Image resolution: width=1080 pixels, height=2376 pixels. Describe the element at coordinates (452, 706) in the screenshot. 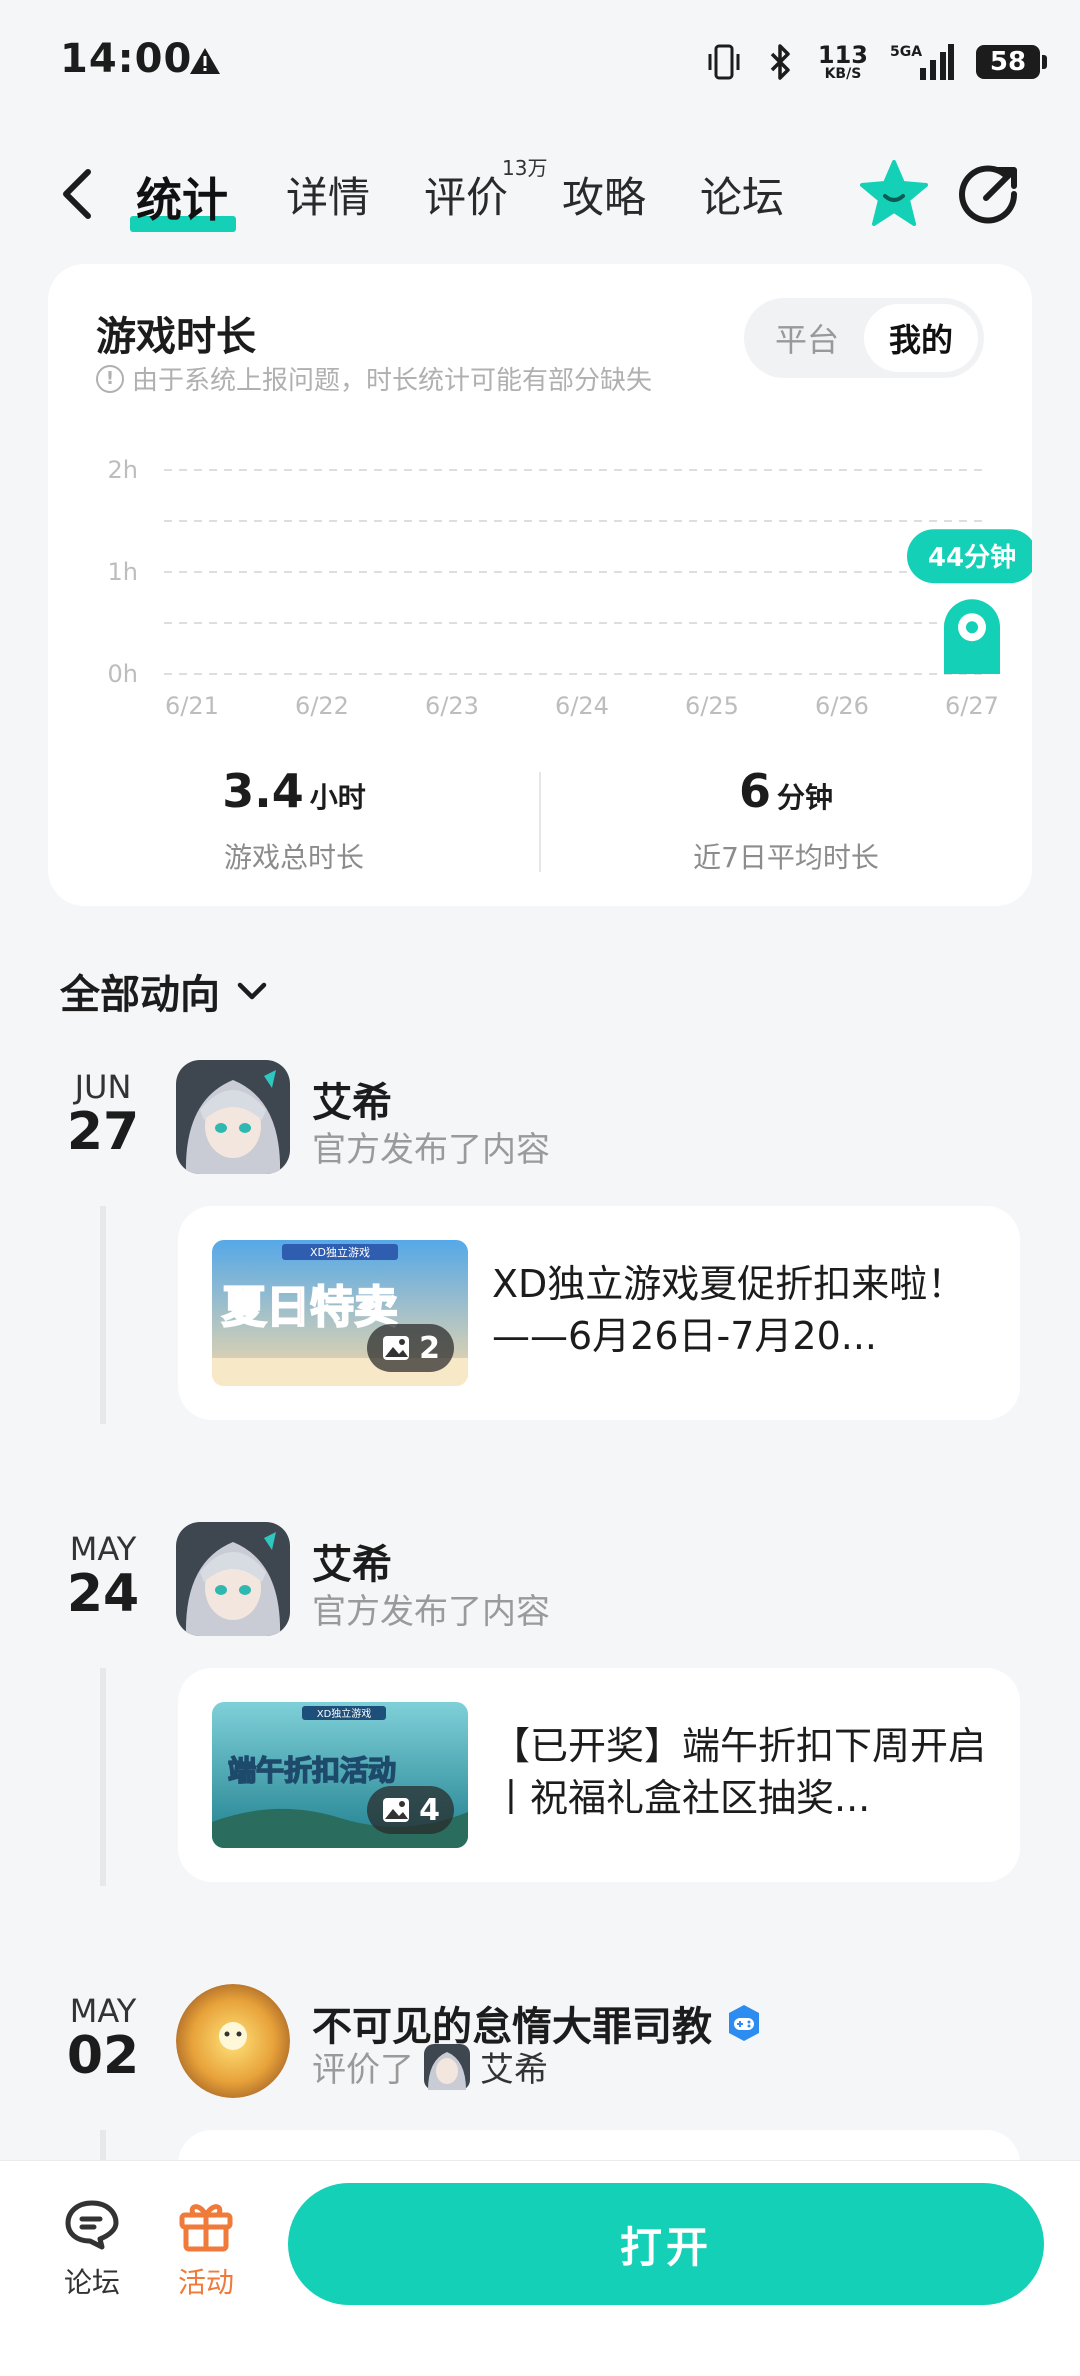

I see `chart-x-tick: 6/23` at that location.